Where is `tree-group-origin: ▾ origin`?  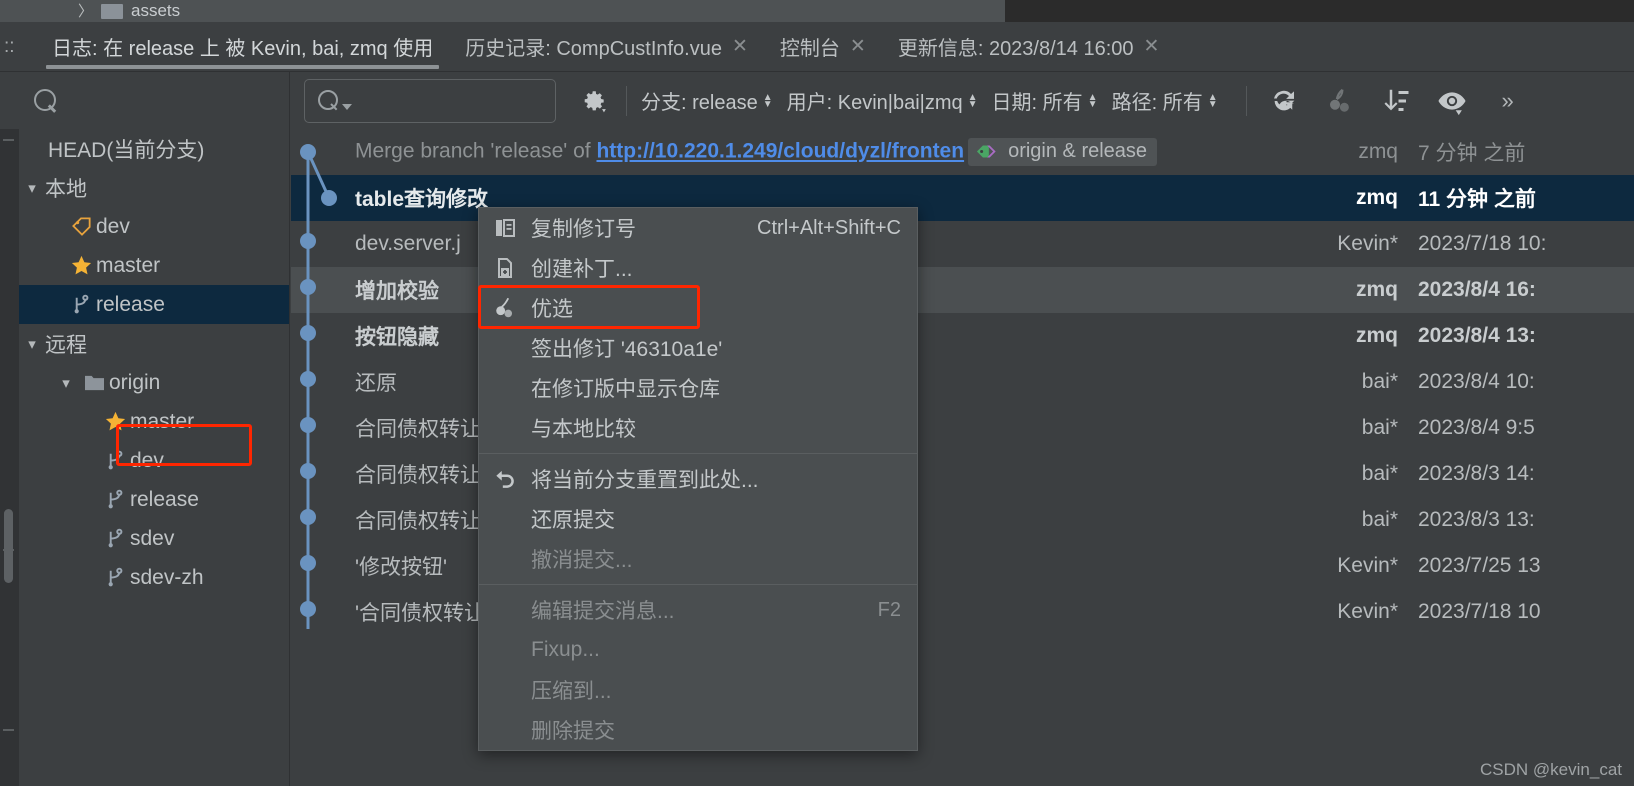 tree-group-origin: ▾ origin is located at coordinates (154, 382).